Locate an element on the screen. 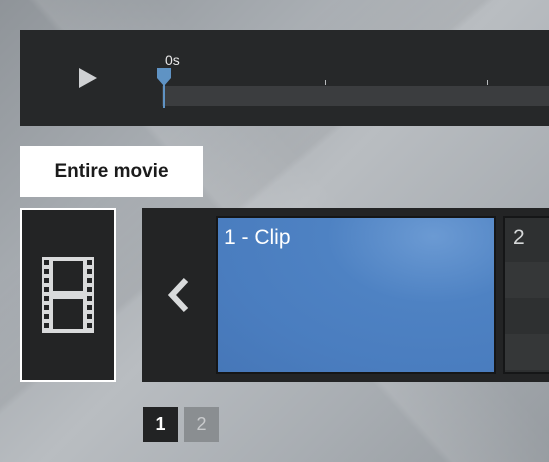 Image resolution: width=549 pixels, height=462 pixels. play-icon is located at coordinates (88, 78).